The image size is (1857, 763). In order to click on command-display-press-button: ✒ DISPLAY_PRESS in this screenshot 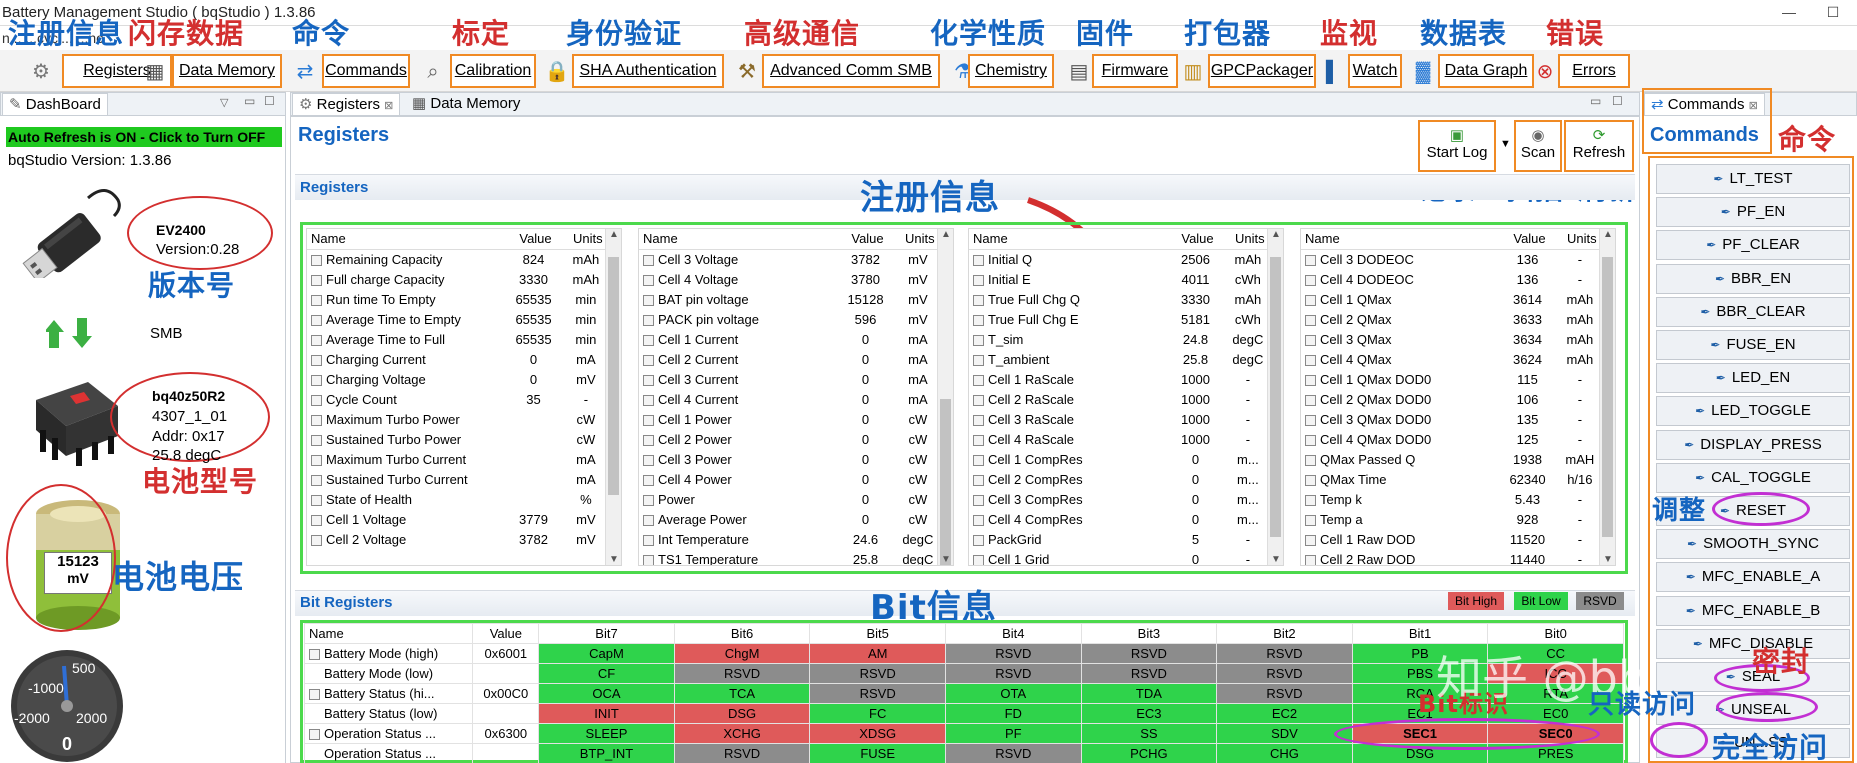, I will do `click(1753, 444)`.